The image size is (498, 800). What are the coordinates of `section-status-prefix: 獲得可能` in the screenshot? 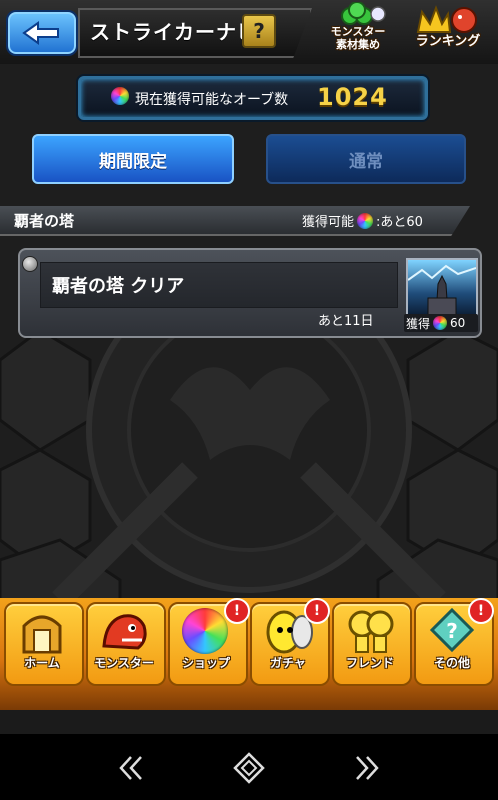 It's located at (328, 222).